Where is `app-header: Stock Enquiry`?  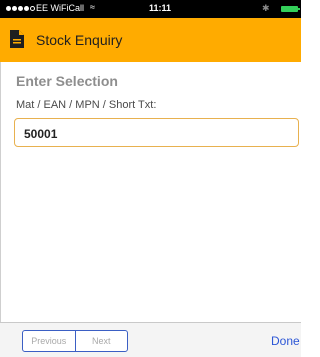 app-header: Stock Enquiry is located at coordinates (150, 40).